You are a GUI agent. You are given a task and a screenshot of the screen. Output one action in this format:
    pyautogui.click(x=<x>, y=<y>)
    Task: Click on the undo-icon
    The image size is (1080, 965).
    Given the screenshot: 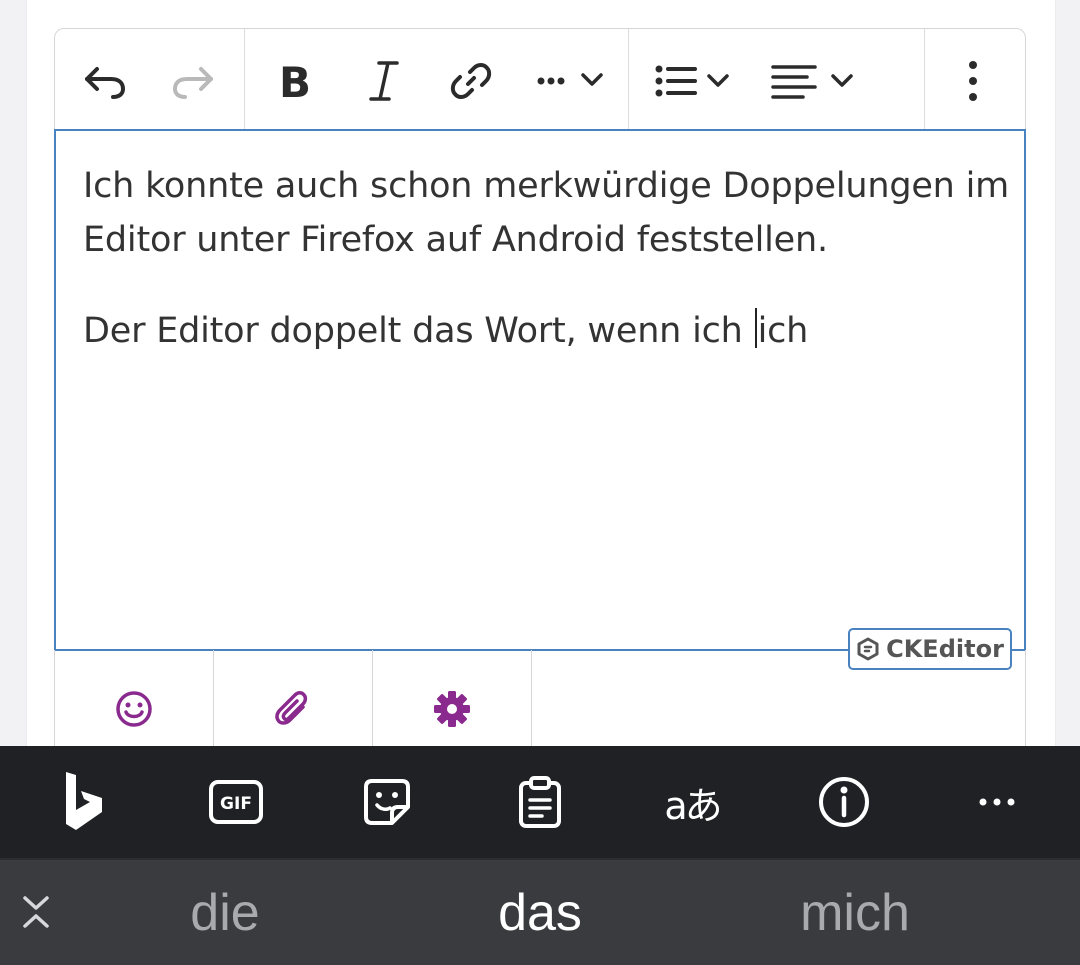 What is the action you would take?
    pyautogui.click(x=105, y=83)
    